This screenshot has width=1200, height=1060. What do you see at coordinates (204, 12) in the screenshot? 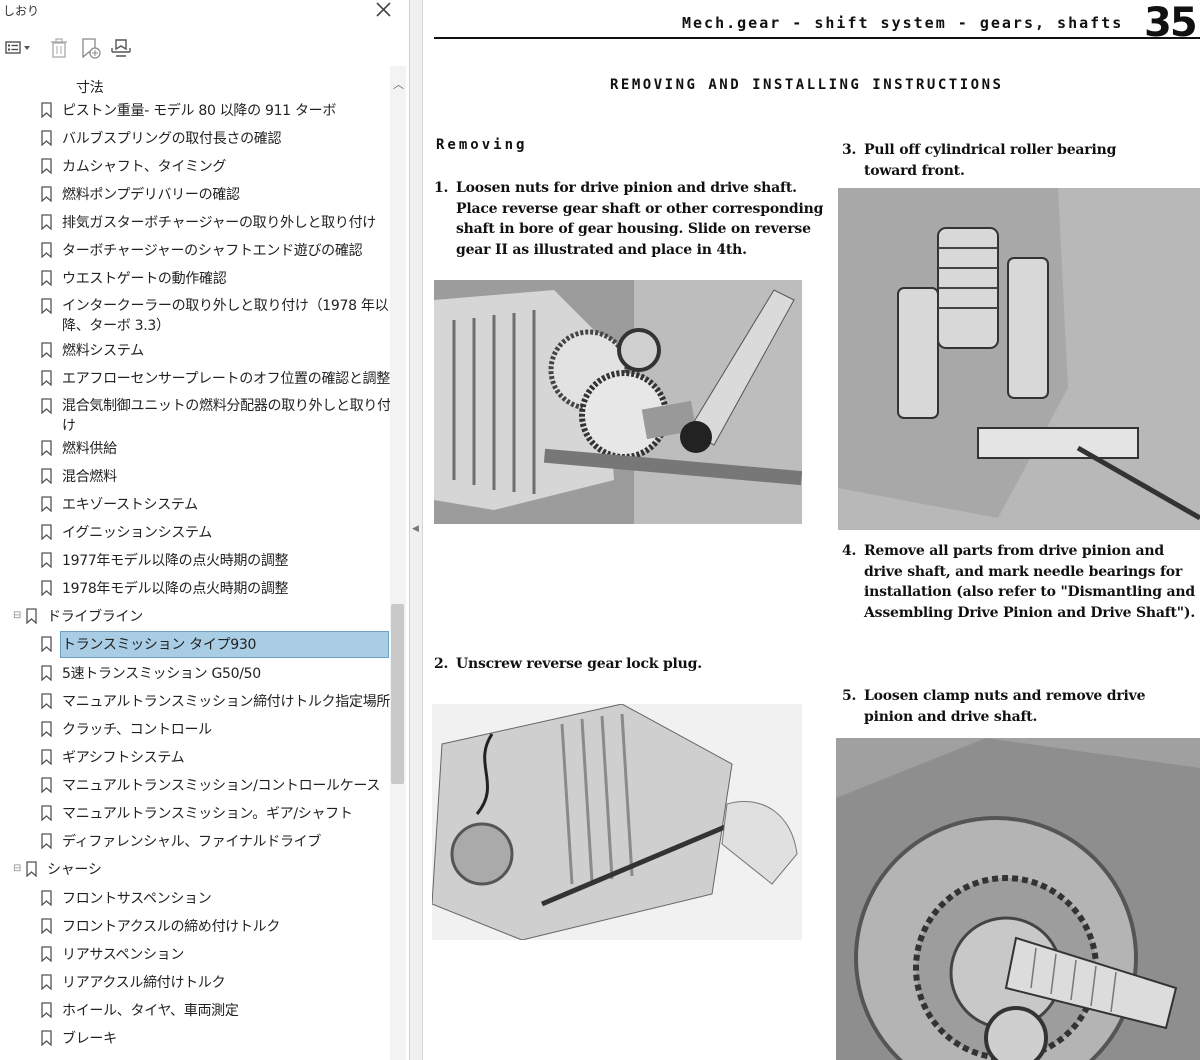
I see `bookmarks-header: しおり` at bounding box center [204, 12].